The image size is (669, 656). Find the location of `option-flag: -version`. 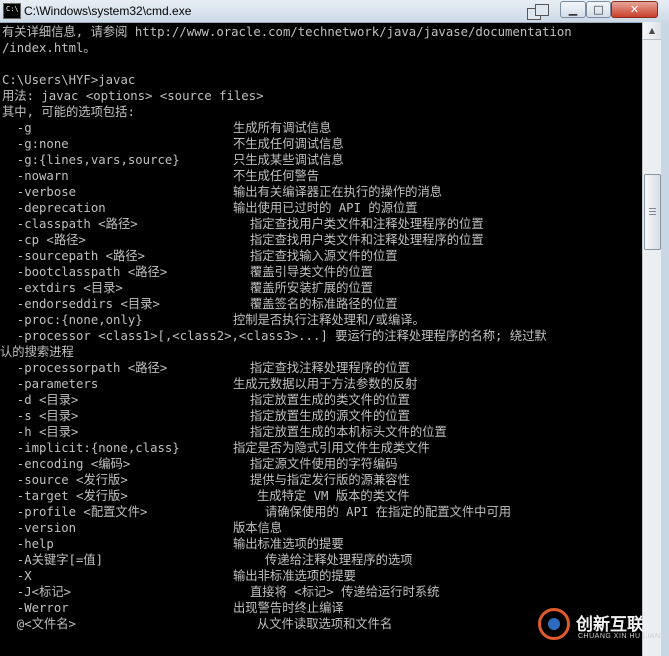

option-flag: -version is located at coordinates (39, 528).